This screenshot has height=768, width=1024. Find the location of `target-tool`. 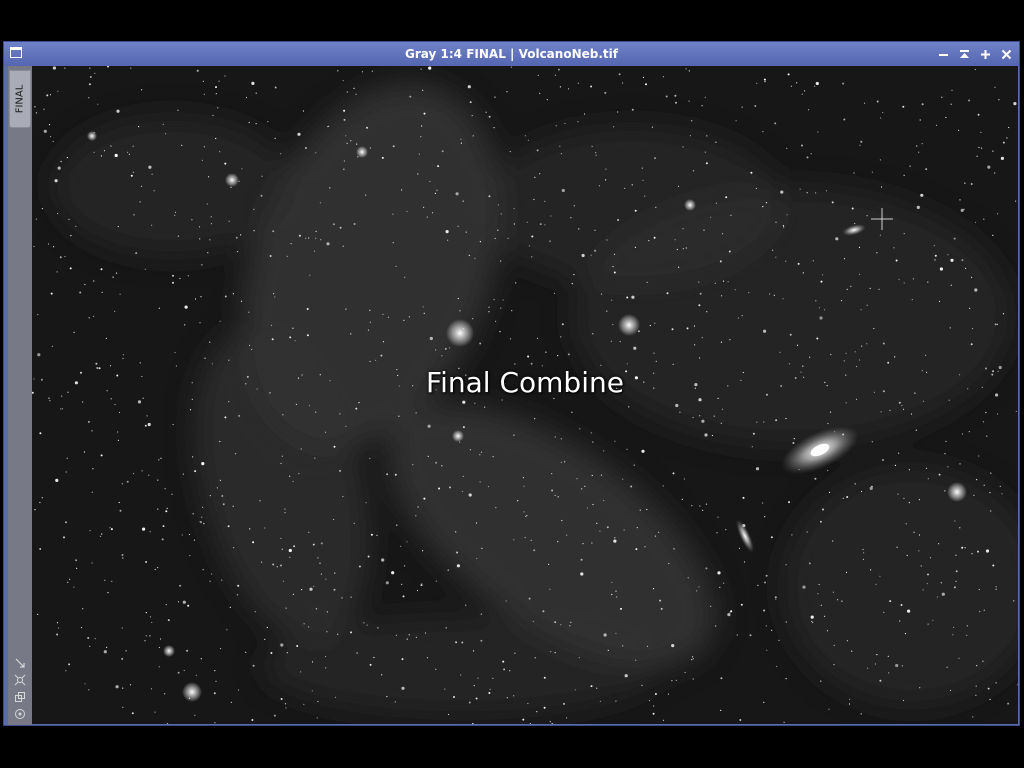

target-tool is located at coordinates (20, 713).